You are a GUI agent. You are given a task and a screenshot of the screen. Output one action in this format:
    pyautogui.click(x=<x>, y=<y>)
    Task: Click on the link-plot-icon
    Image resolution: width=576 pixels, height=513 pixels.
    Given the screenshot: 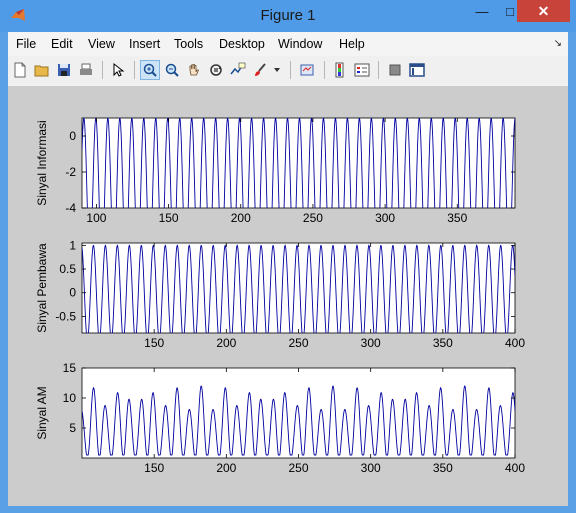 What is the action you would take?
    pyautogui.click(x=307, y=70)
    